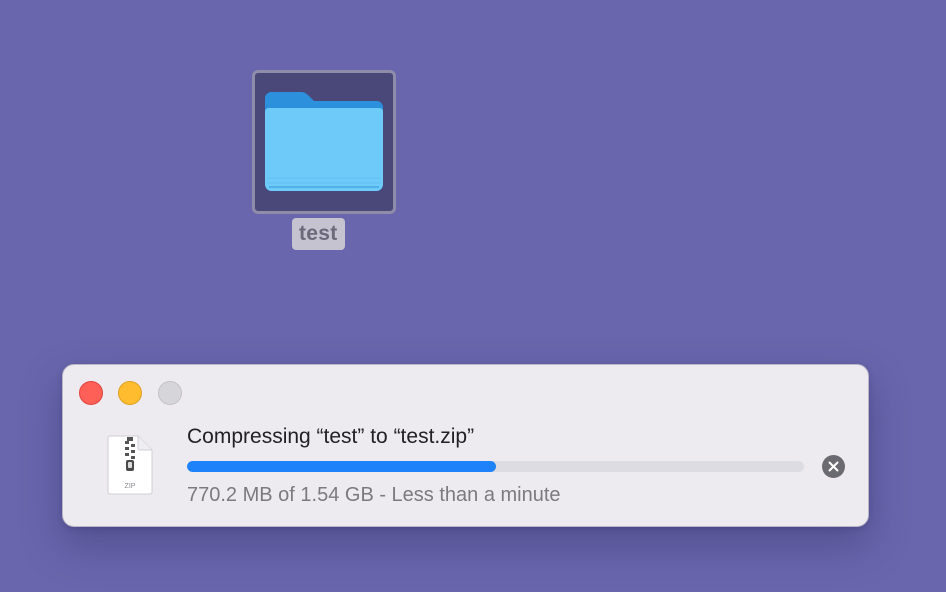  I want to click on zip-file-icon: ZIP, so click(130, 465).